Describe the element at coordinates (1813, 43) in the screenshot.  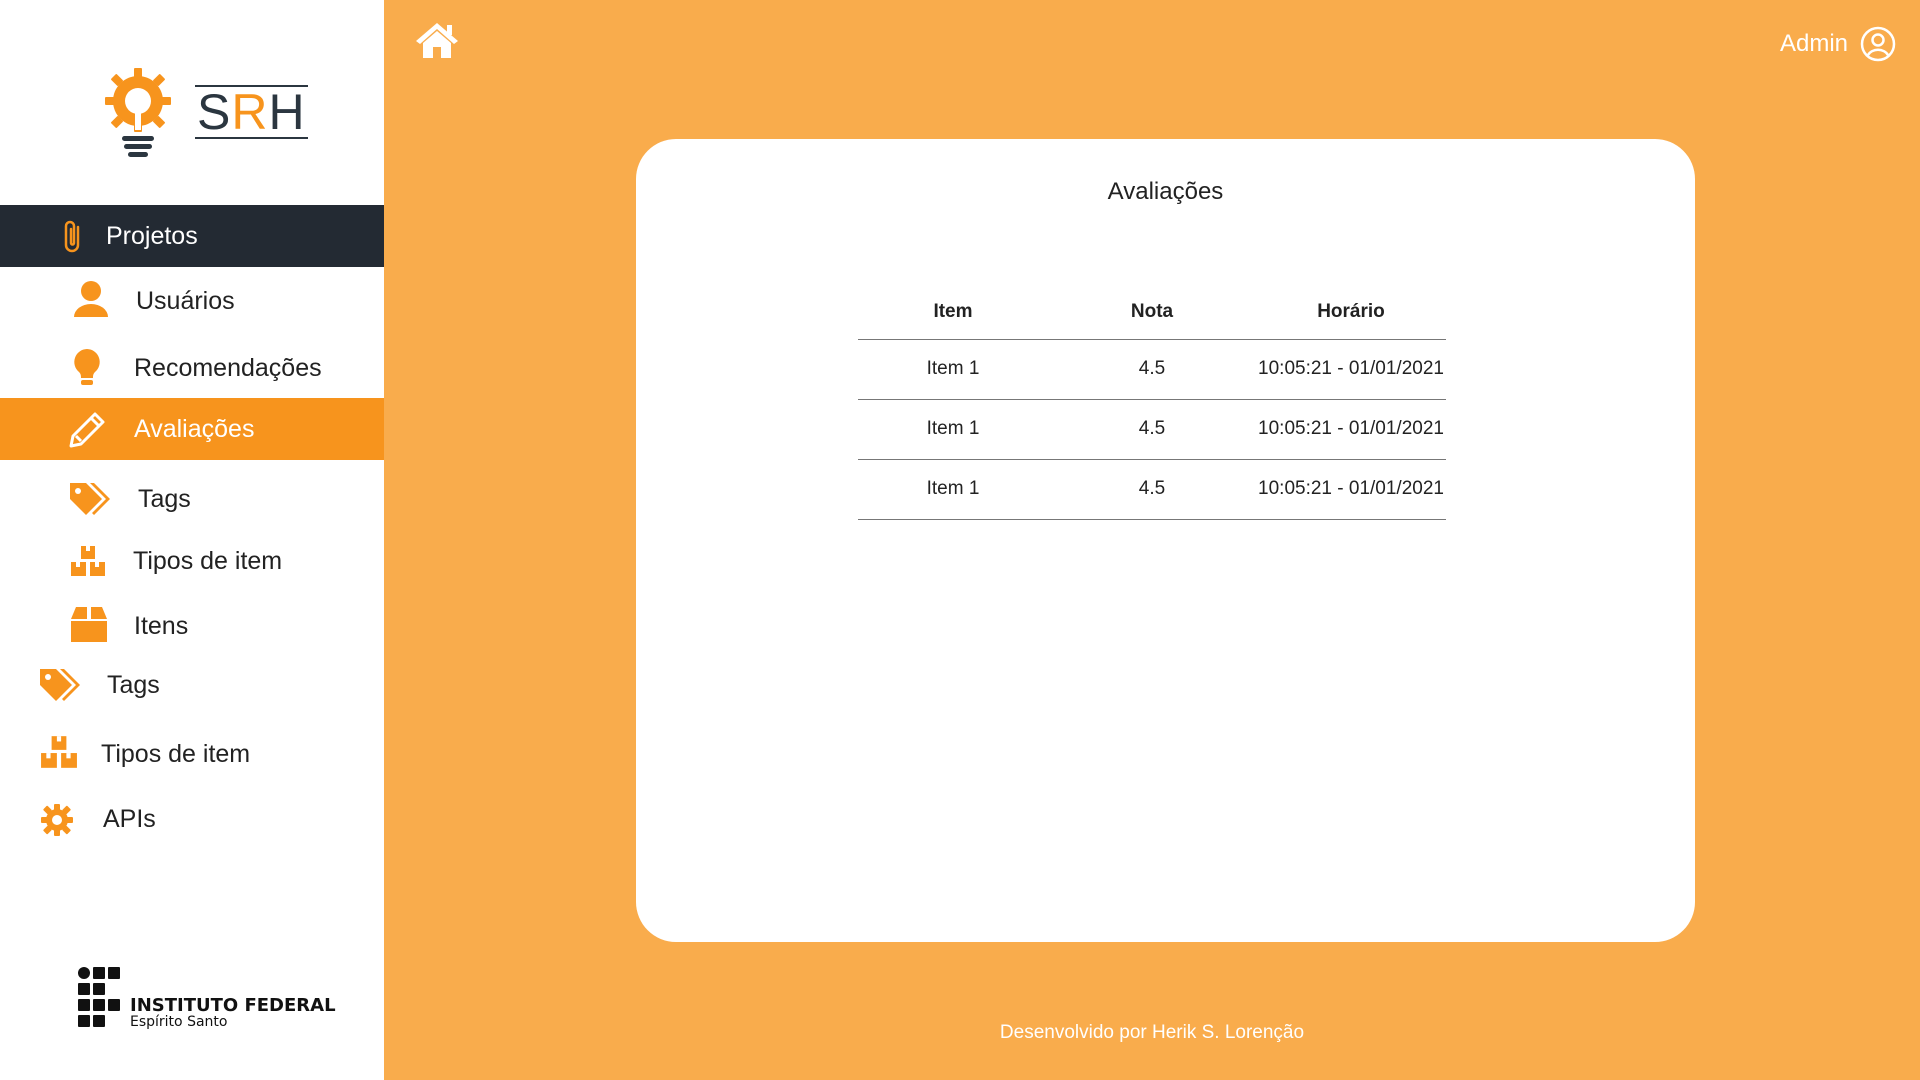
I see `user-name: Admin` at that location.